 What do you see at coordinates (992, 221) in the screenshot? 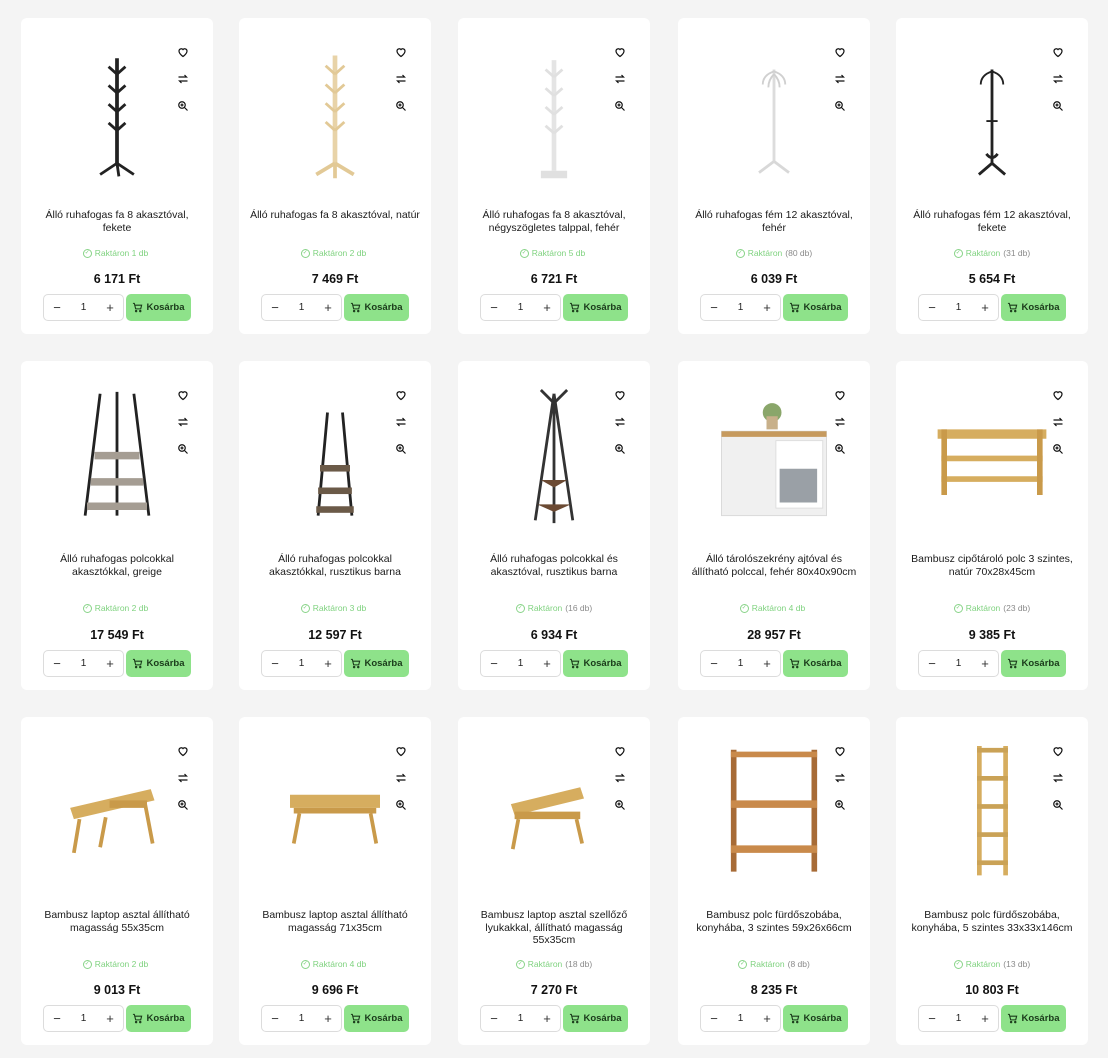
I see `product-title: Álló ruhafogas fém 12 akasztóval, fekete` at bounding box center [992, 221].